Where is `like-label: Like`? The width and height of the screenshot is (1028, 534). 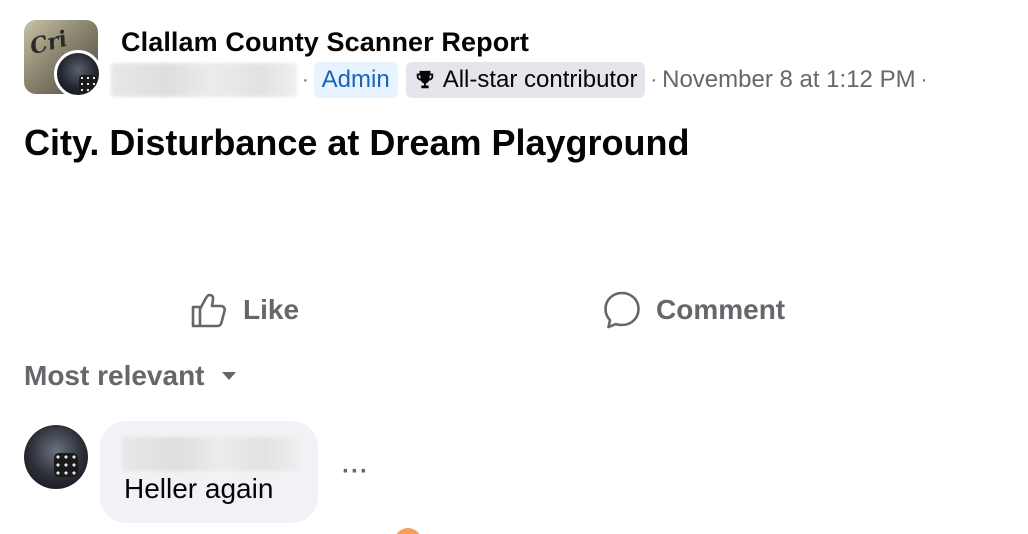 like-label: Like is located at coordinates (271, 309).